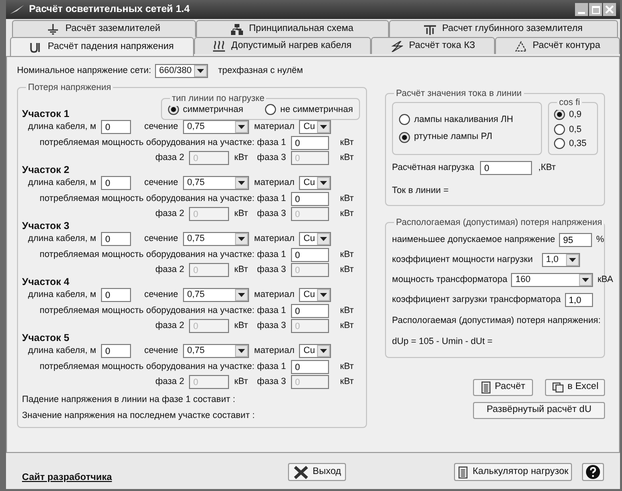  I want to click on radio-button: 0,5, so click(573, 129).